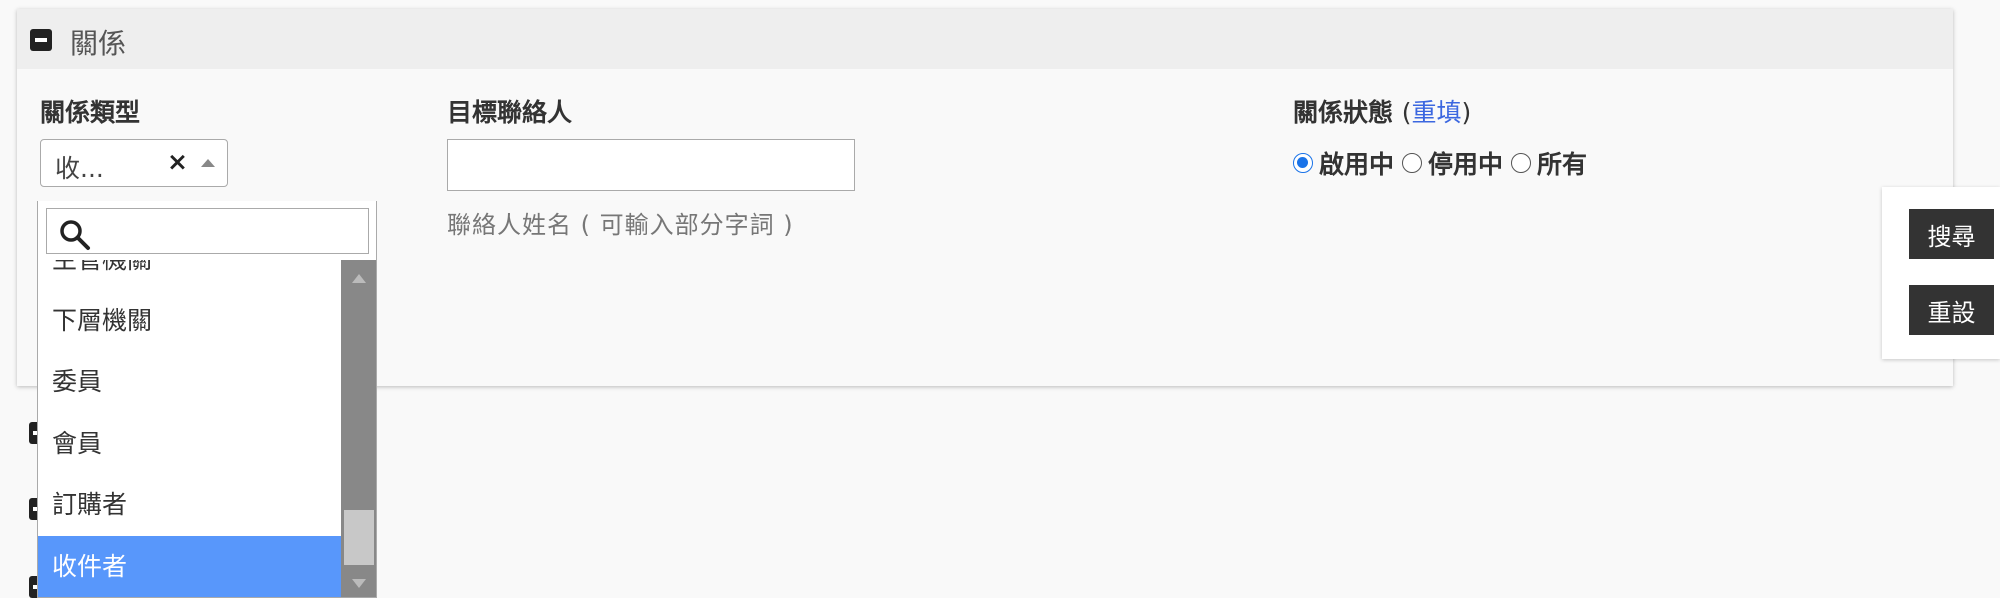 This screenshot has height=598, width=2000. Describe the element at coordinates (1406, 112) in the screenshot. I see `paren-open: (` at that location.